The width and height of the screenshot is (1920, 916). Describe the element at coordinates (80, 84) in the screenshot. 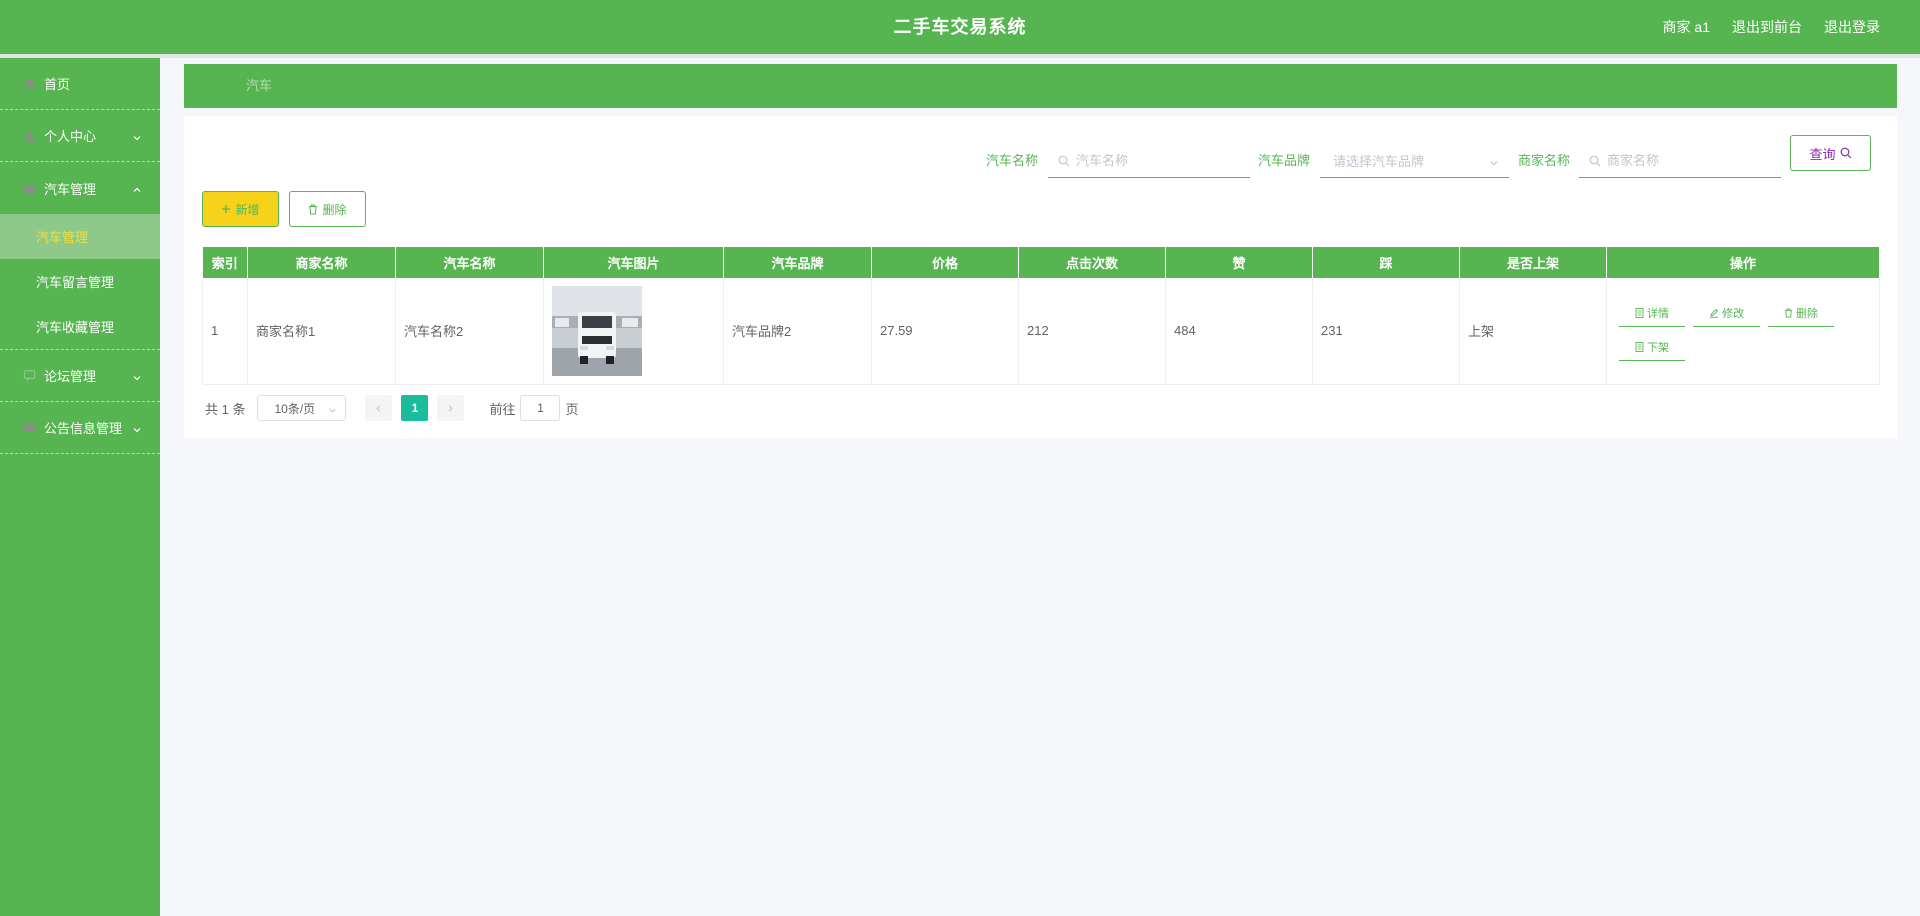

I see `sidebar-item-home: 首页` at that location.